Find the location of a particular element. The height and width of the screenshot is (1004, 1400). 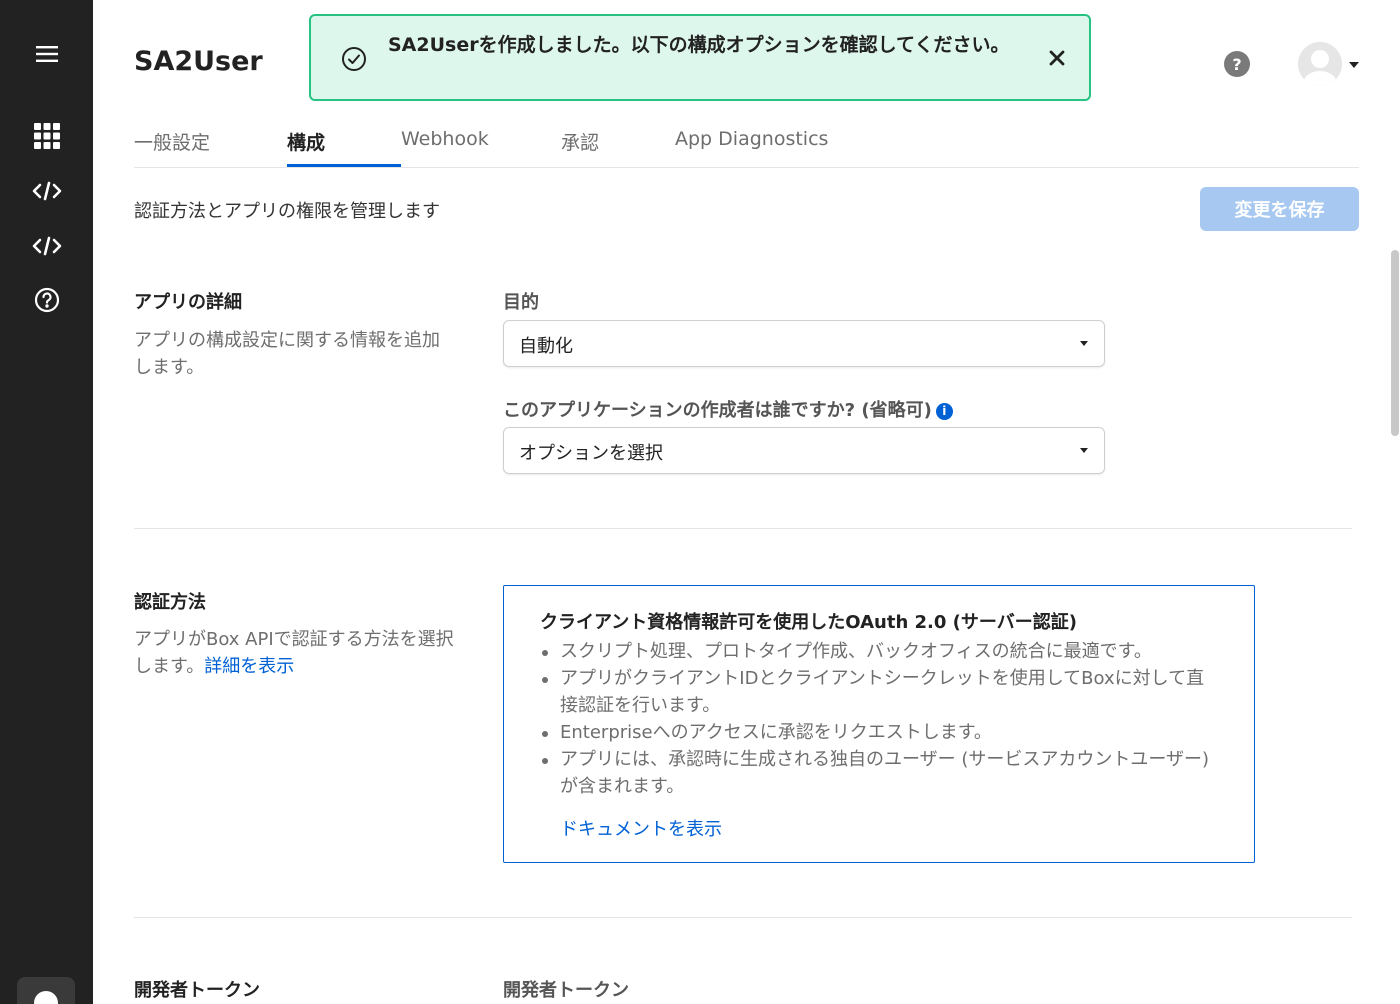

app-title: SA2User is located at coordinates (198, 61).